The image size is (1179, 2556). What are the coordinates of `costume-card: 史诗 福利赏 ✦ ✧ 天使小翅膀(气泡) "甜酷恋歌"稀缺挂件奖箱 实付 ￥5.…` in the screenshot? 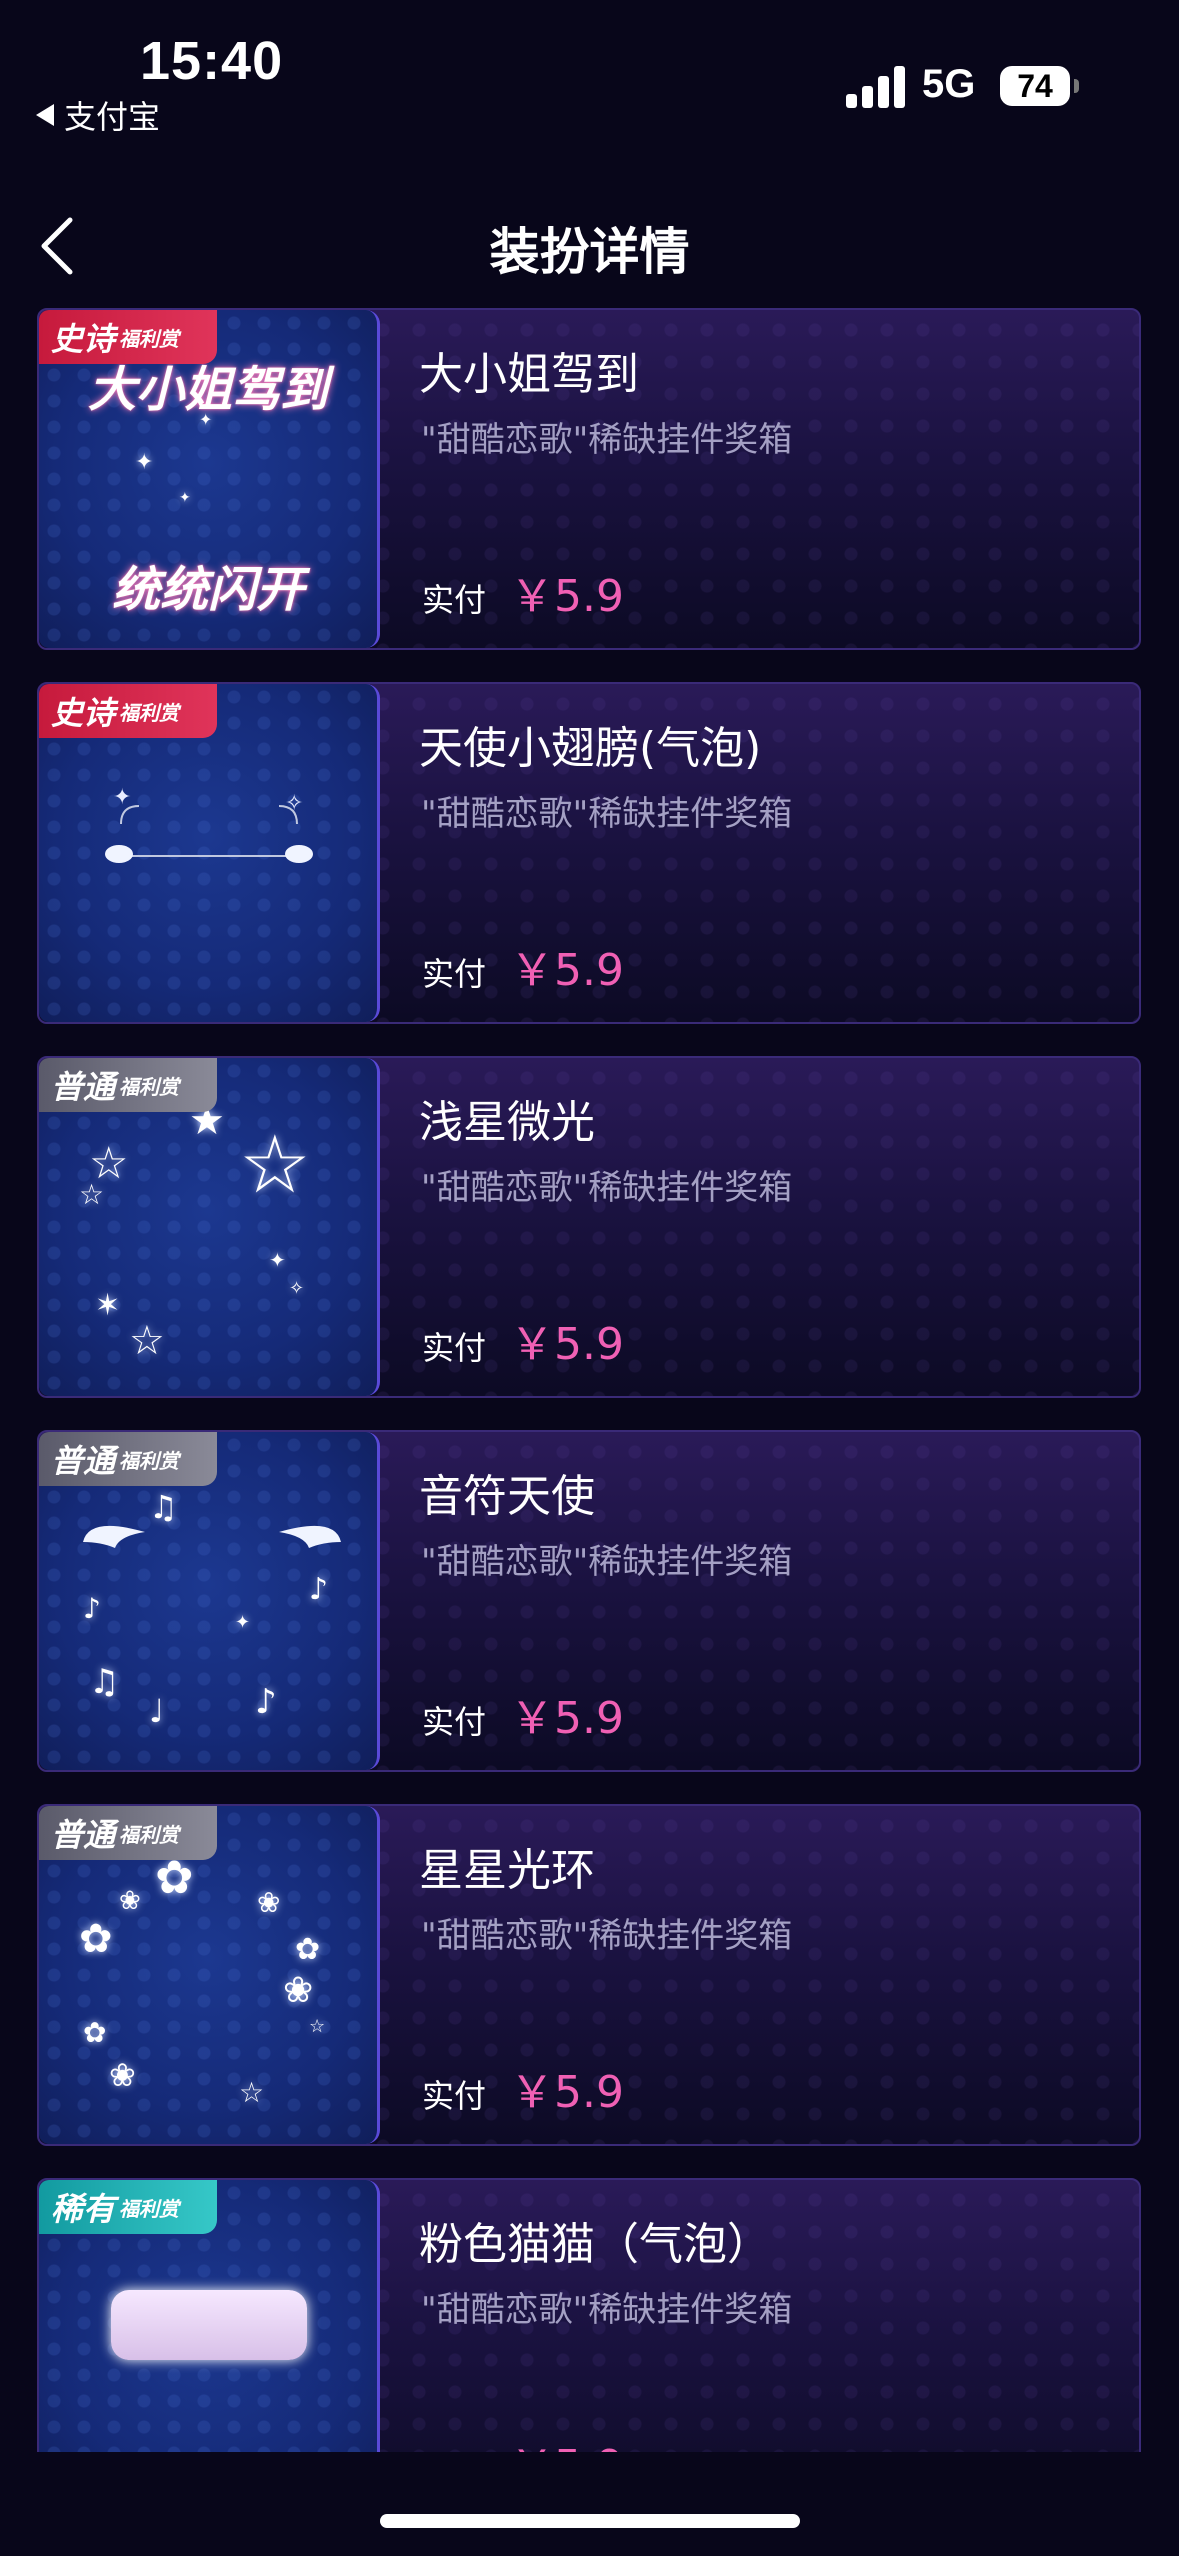 It's located at (589, 853).